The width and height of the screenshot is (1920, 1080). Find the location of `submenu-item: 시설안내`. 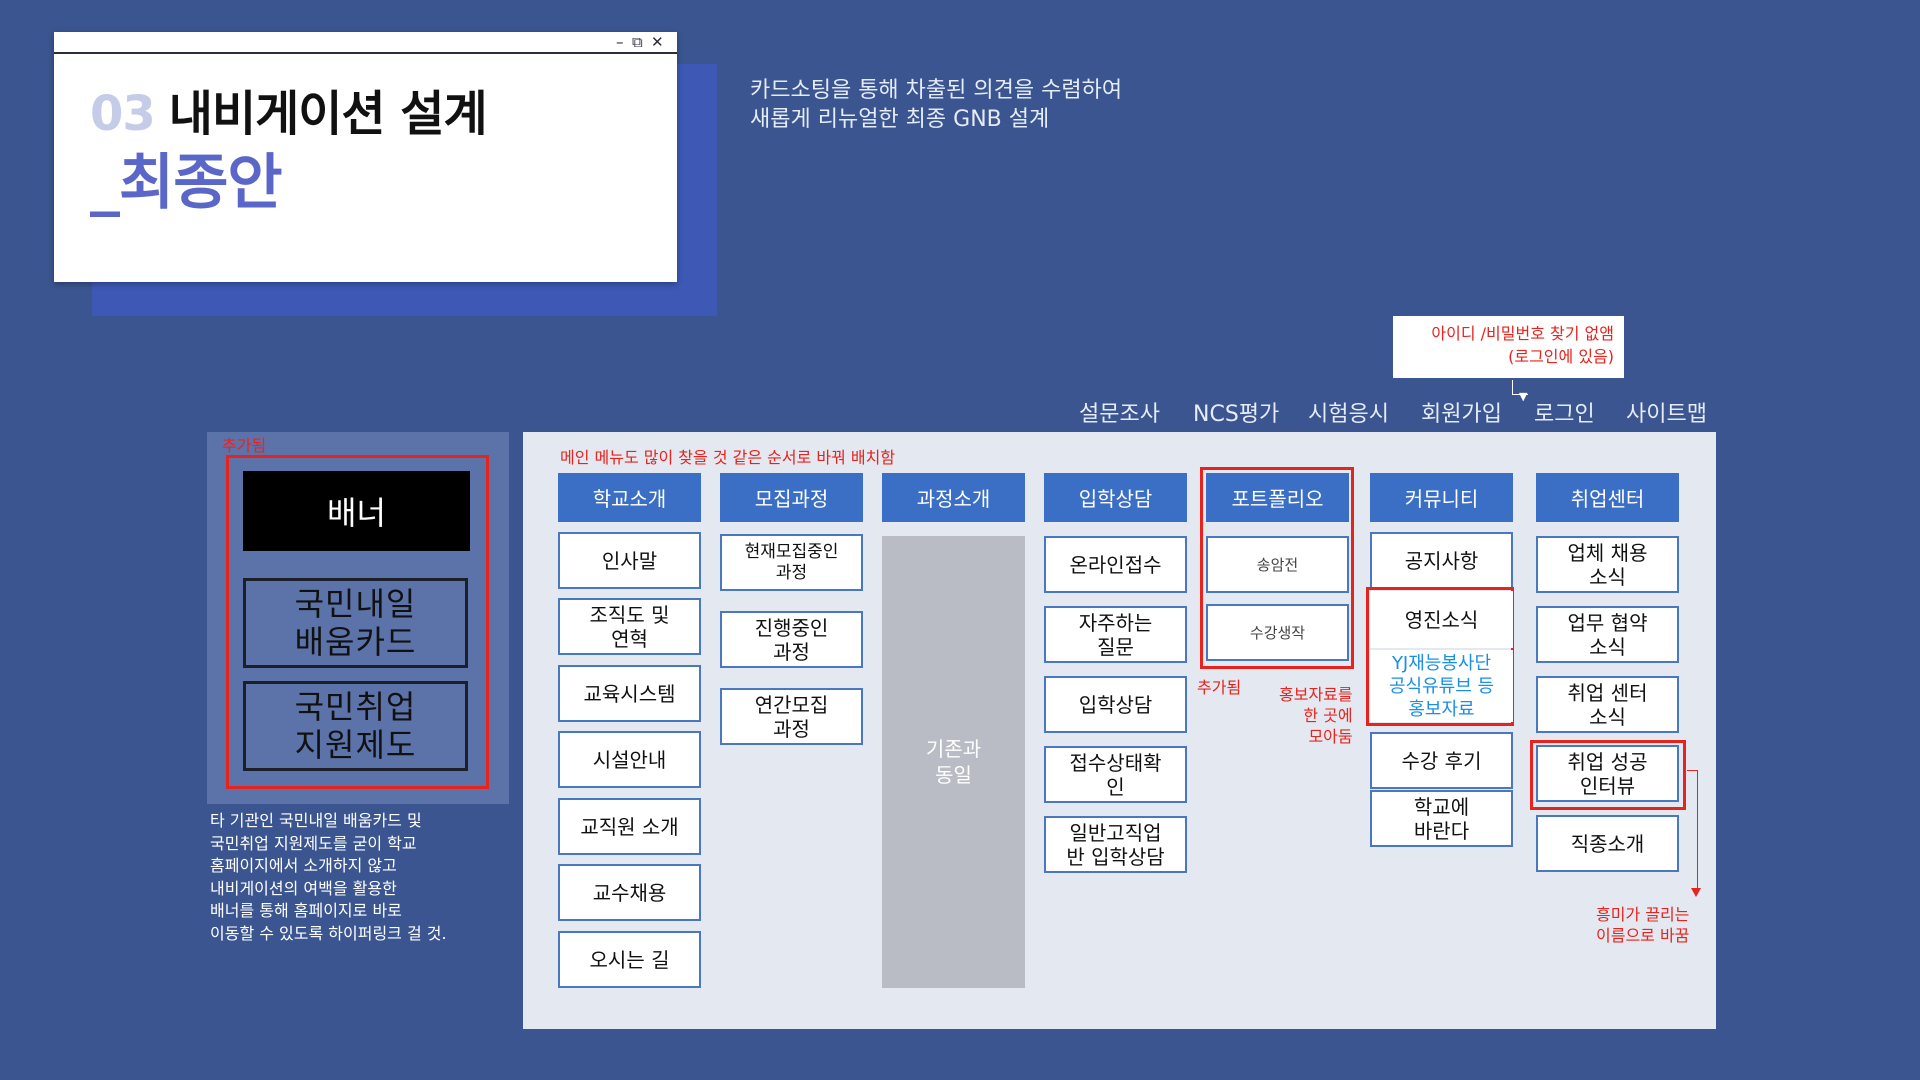

submenu-item: 시설안내 is located at coordinates (629, 759).